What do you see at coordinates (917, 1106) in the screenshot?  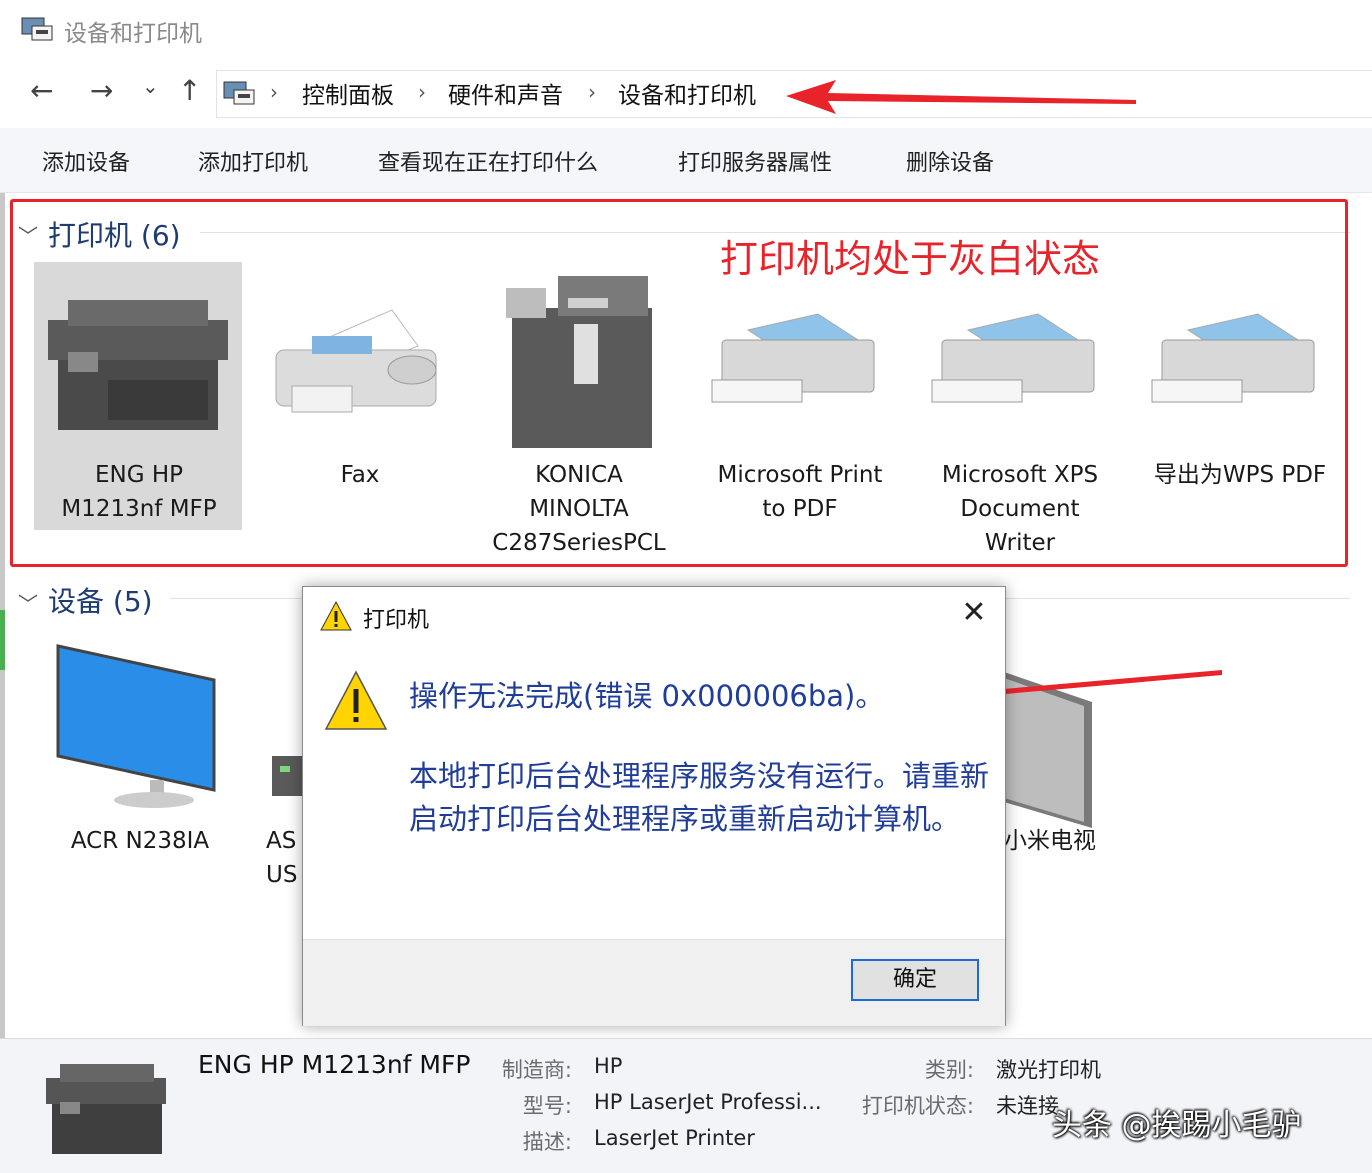 I see `printer-status-label: 打印机状态:` at bounding box center [917, 1106].